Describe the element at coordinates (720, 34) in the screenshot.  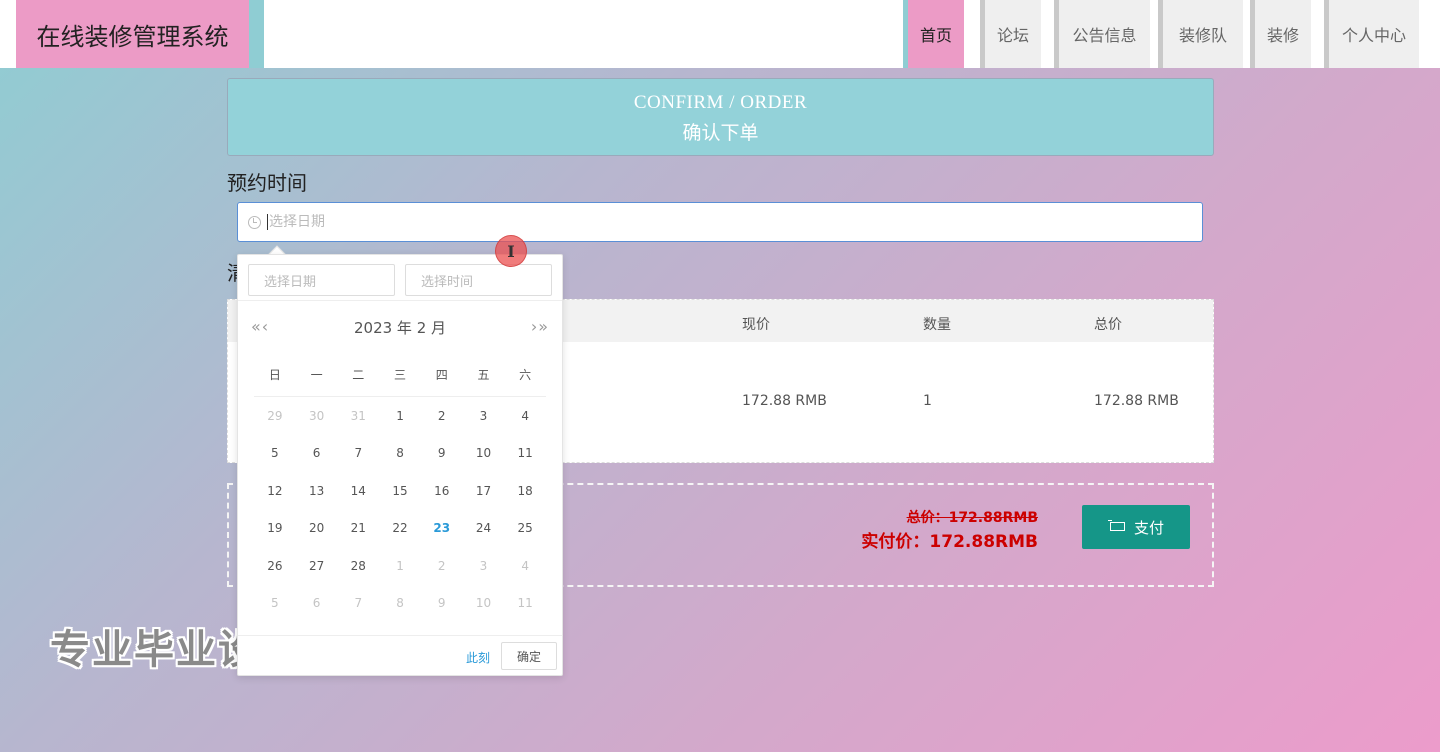
I see `top-header: 在线装修管理系统 首页 论坛 公告信息 装修队 装修 个人中心` at that location.